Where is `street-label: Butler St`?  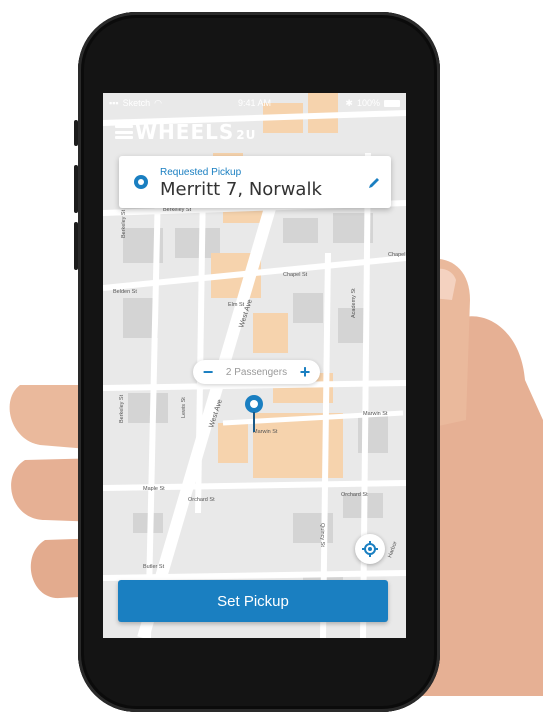
street-label: Butler St is located at coordinates (154, 567).